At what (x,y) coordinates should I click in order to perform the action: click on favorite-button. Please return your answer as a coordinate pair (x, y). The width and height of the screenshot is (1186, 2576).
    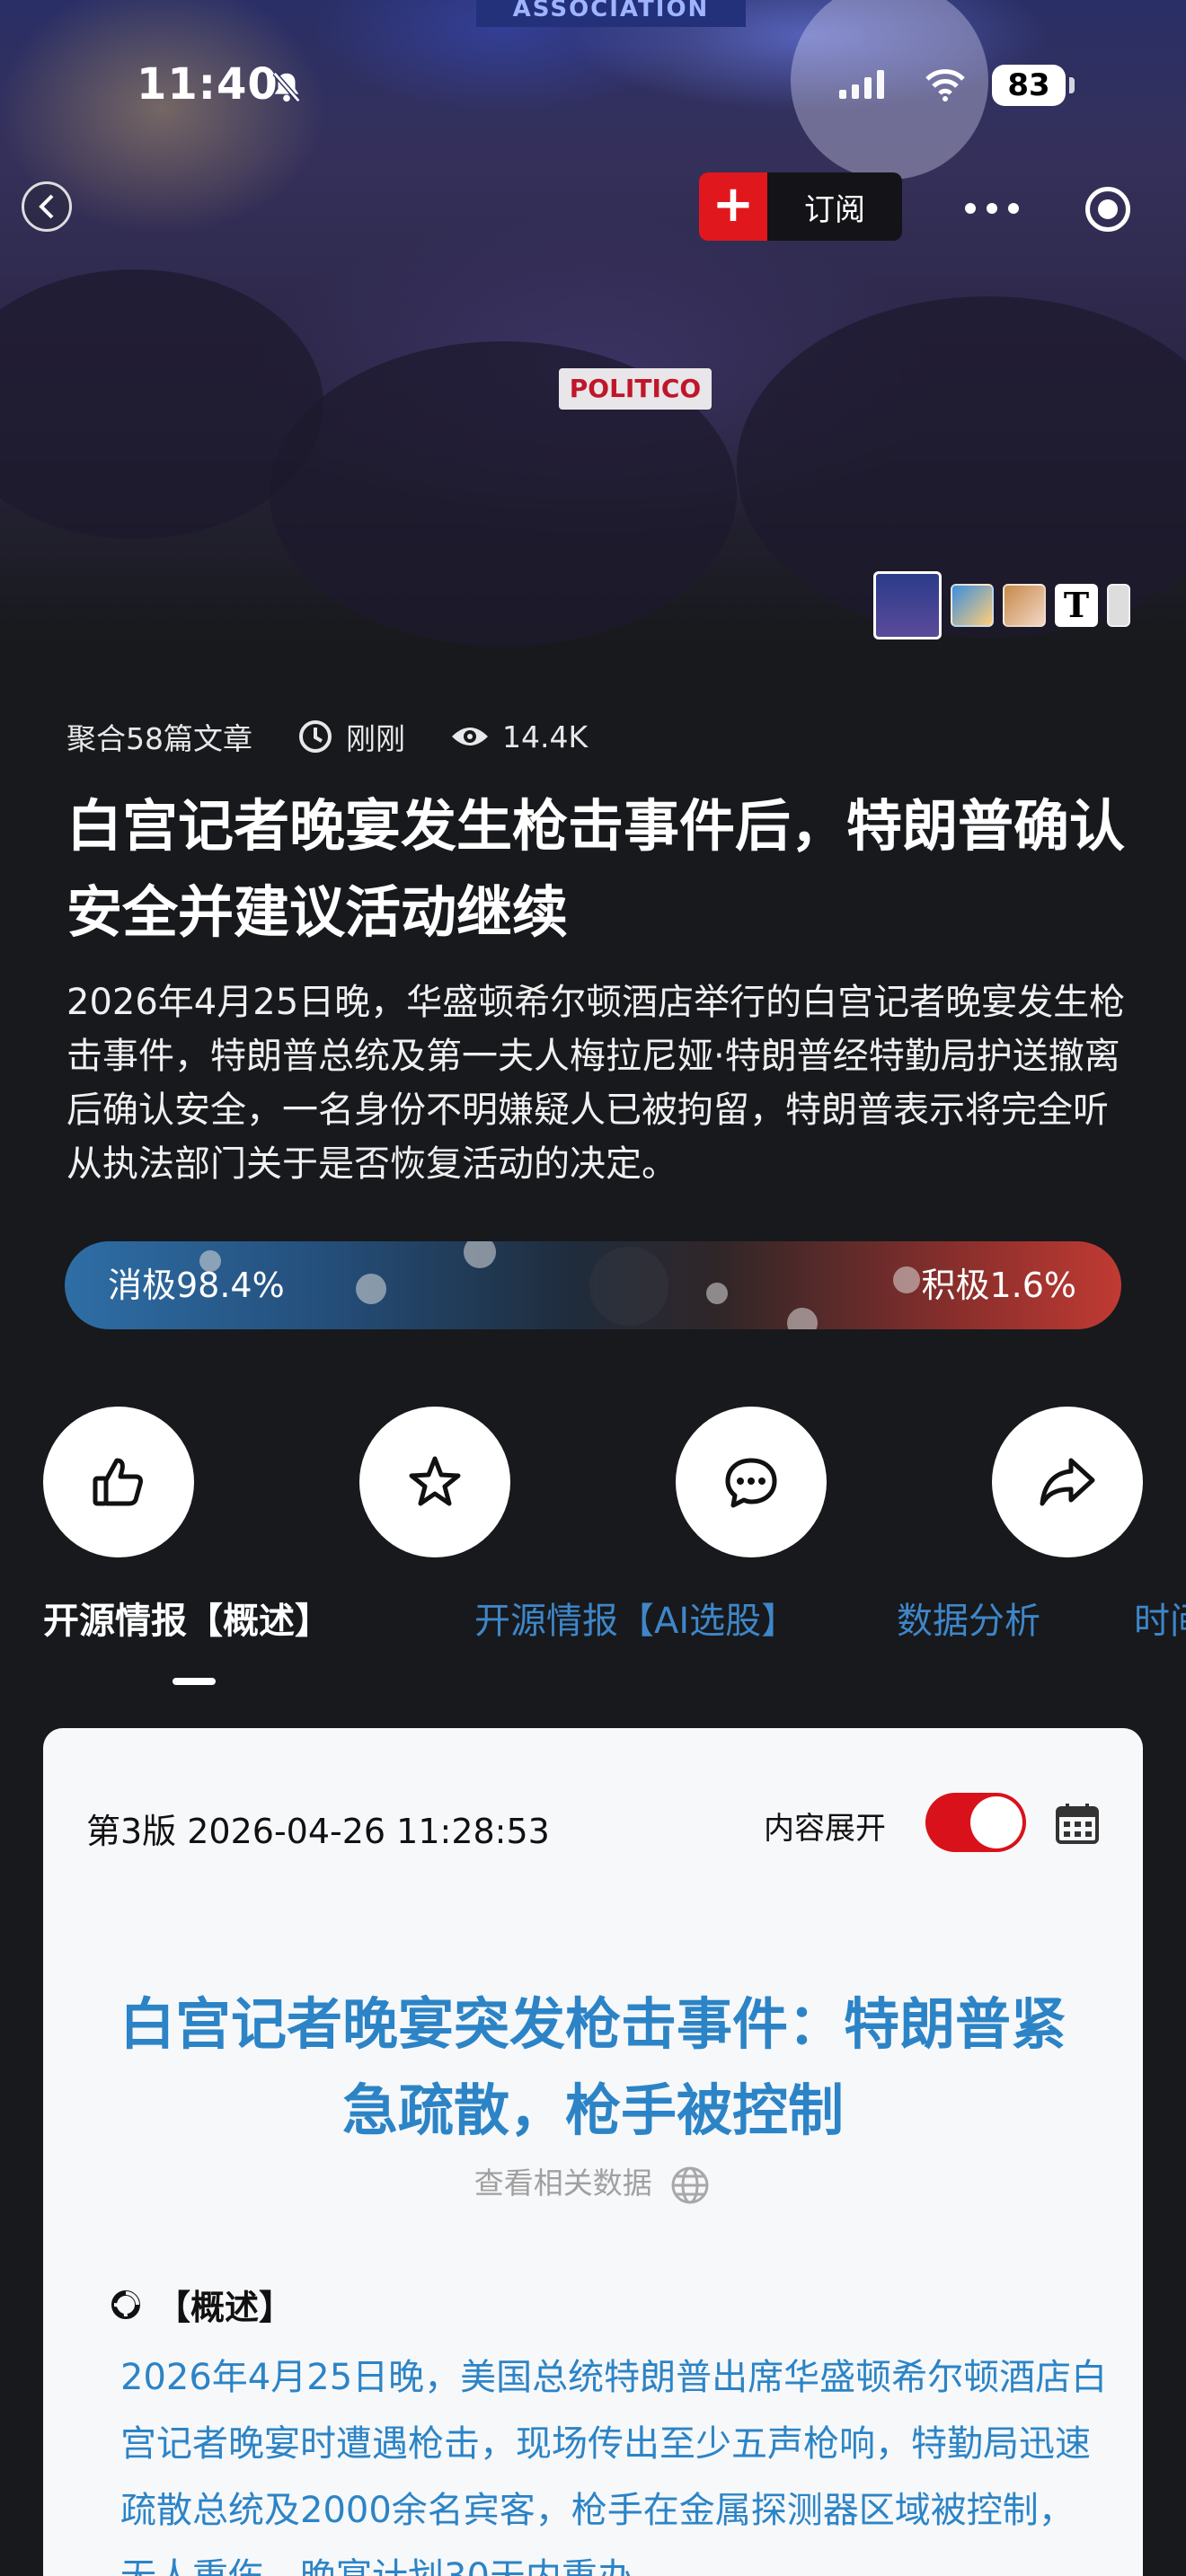
    Looking at the image, I should click on (434, 1482).